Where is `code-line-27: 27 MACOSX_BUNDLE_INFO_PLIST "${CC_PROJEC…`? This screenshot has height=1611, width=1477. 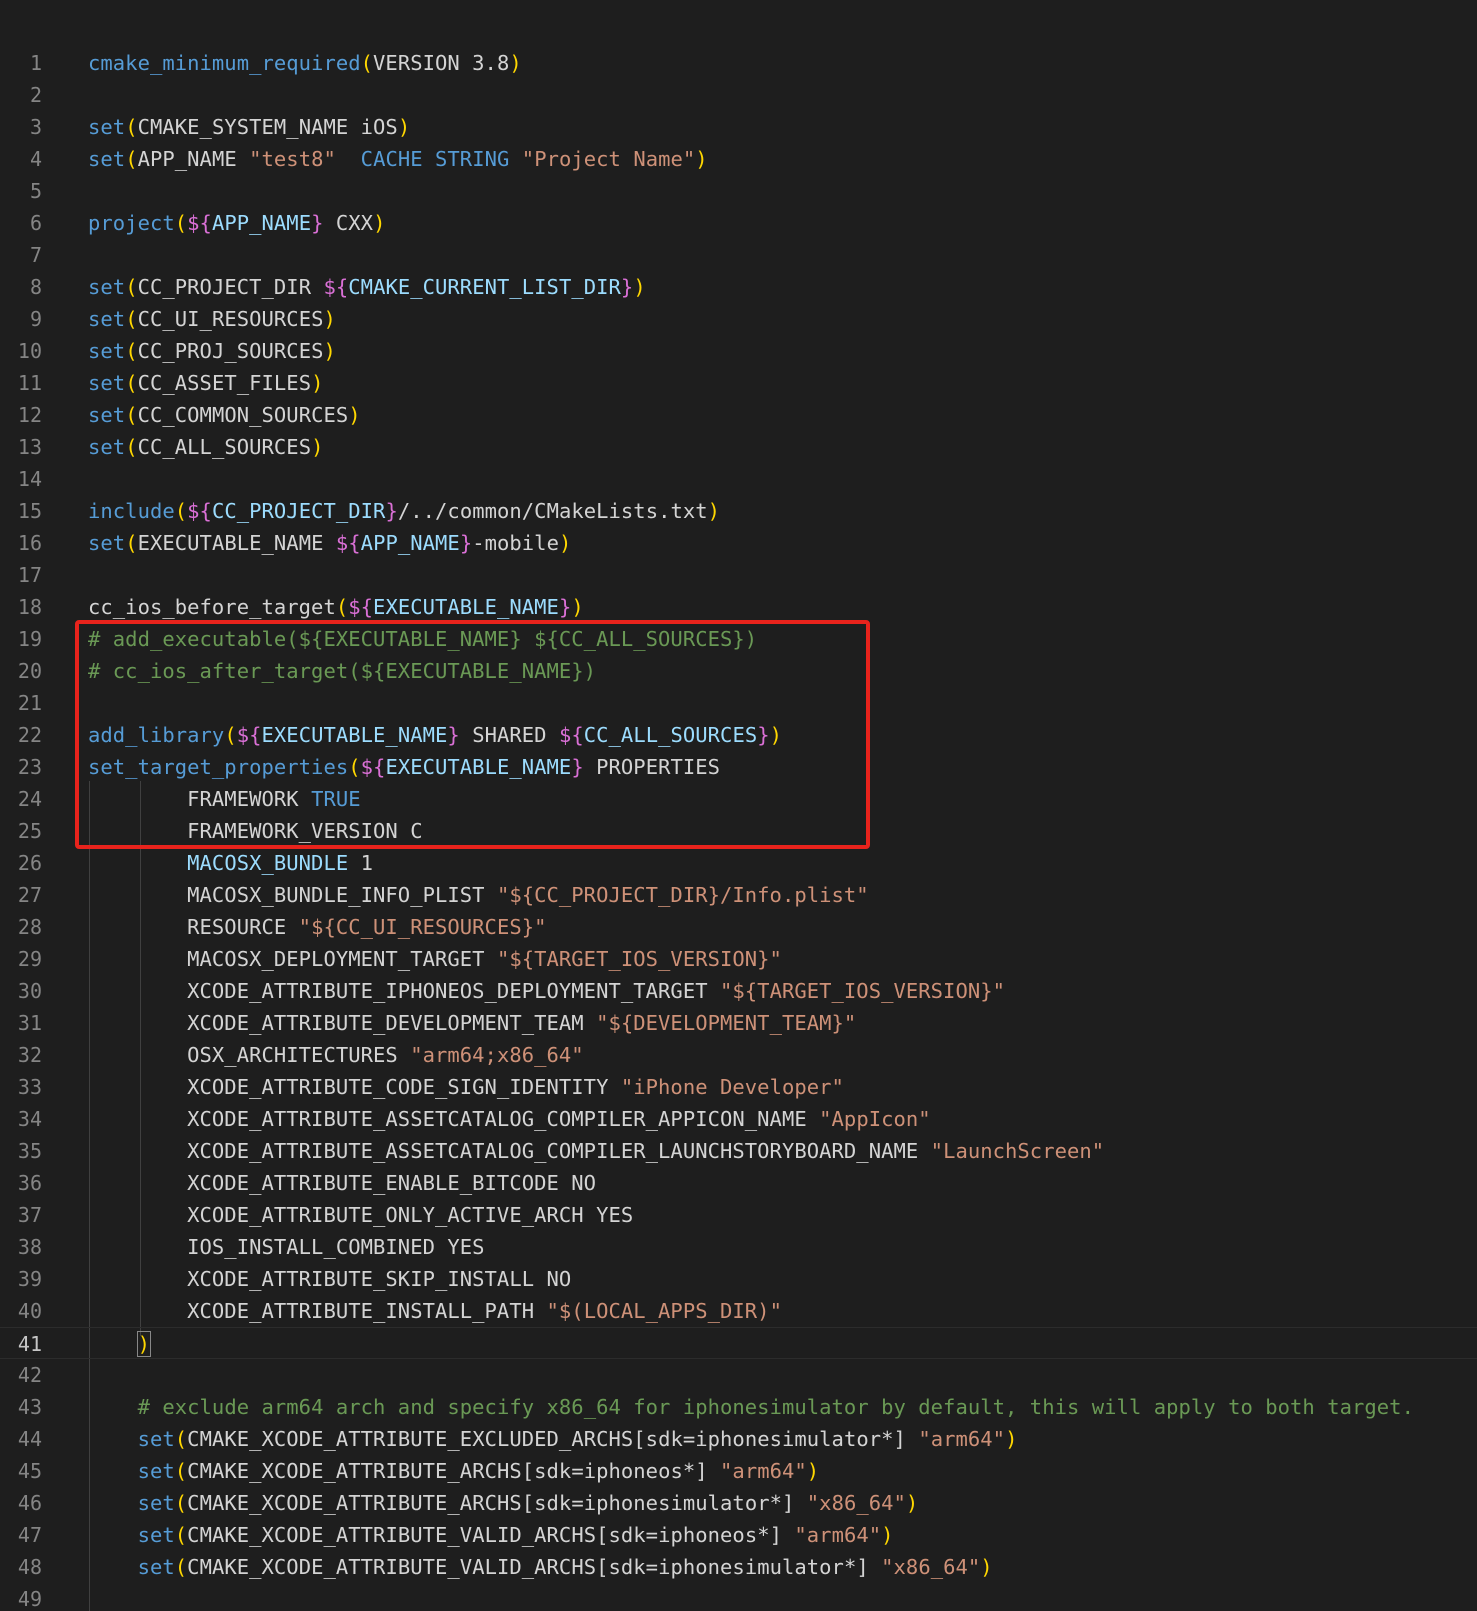
code-line-27: 27 MACOSX_BUNDLE_INFO_PLIST "${CC_PROJEC… is located at coordinates (738, 895).